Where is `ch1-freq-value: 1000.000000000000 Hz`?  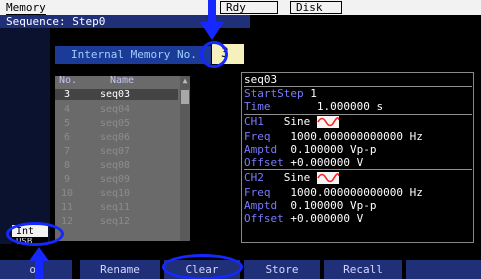 ch1-freq-value: 1000.000000000000 Hz is located at coordinates (356, 136).